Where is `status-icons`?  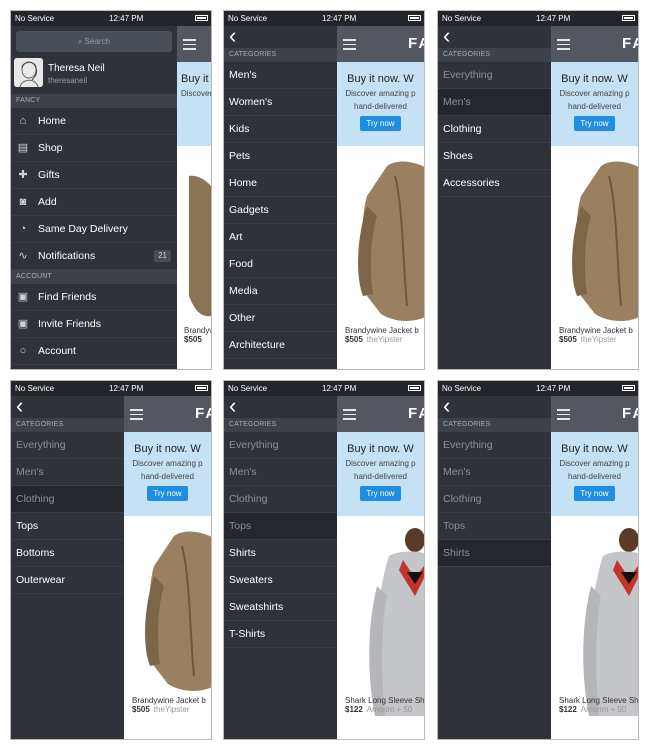 status-icons is located at coordinates (201, 388).